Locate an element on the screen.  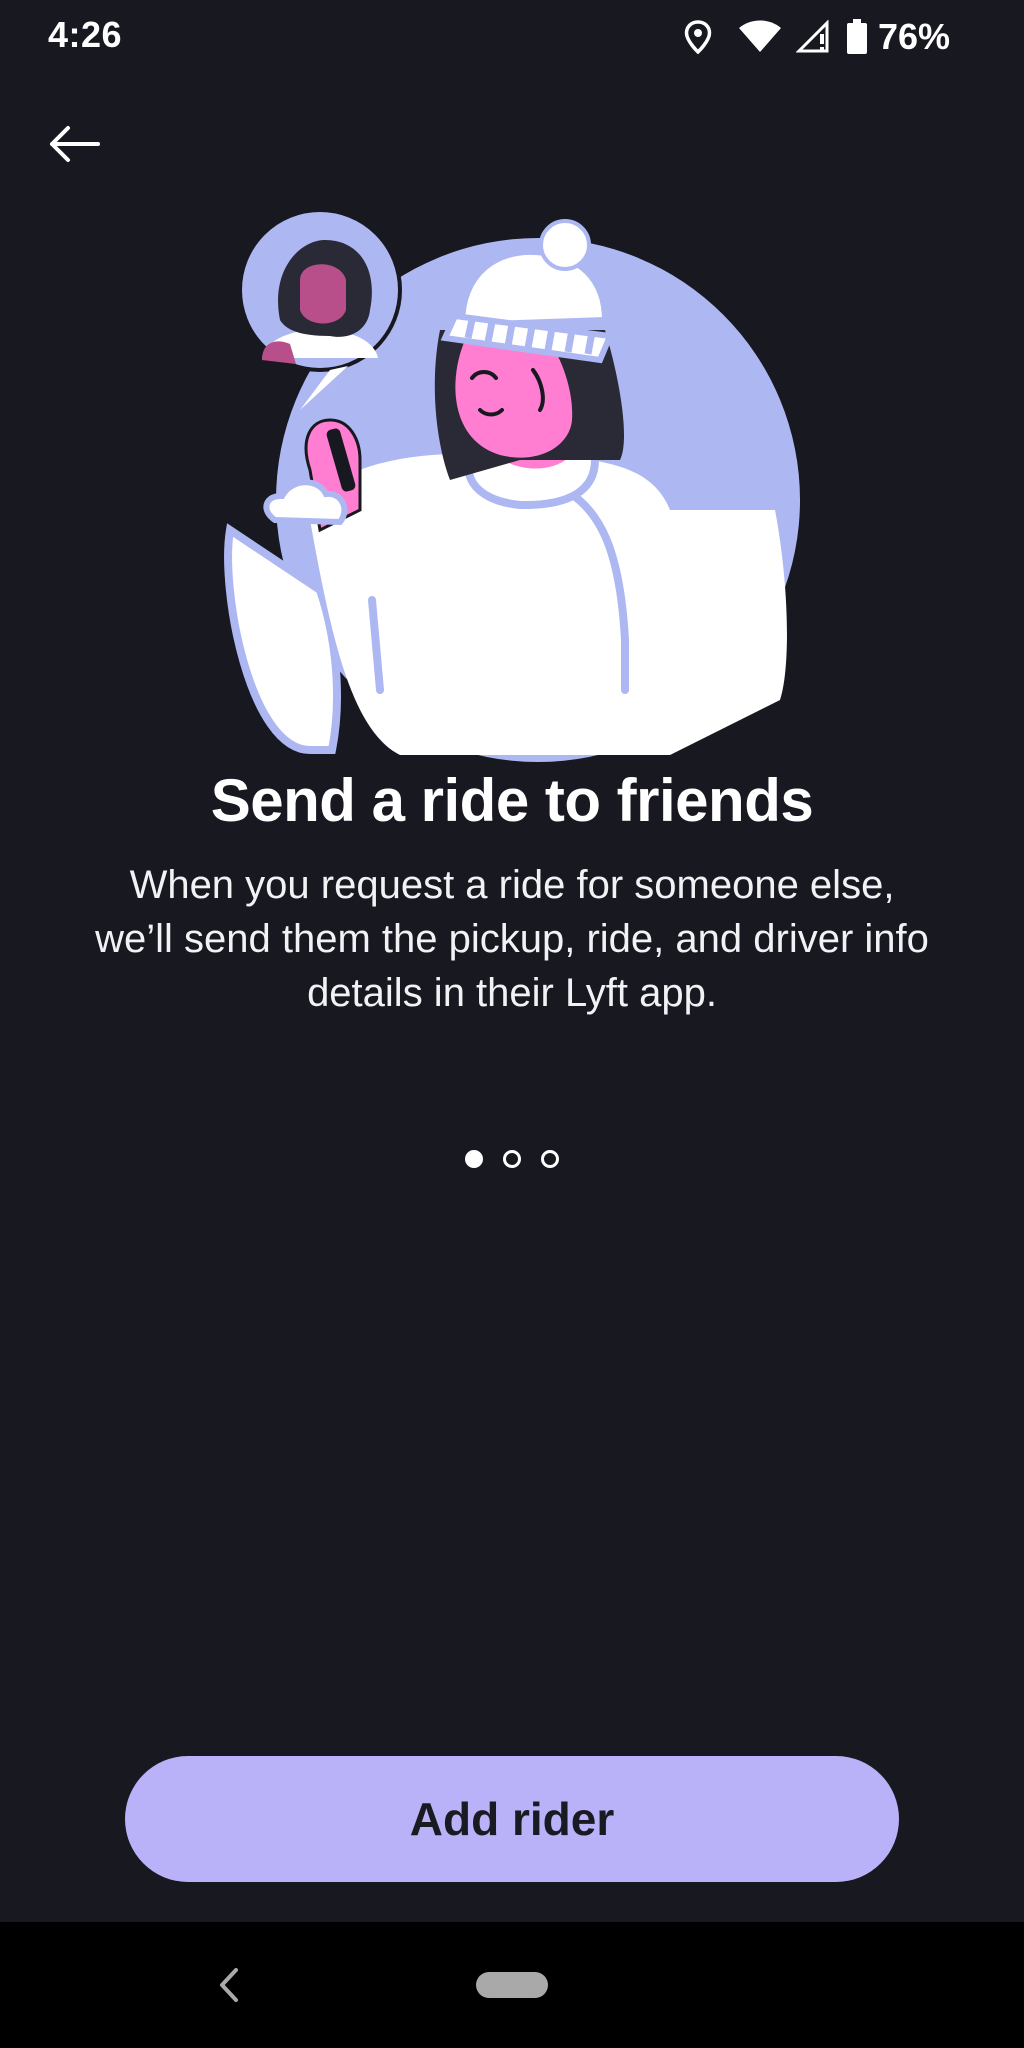
add-rider-button: Add rider is located at coordinates (512, 1819).